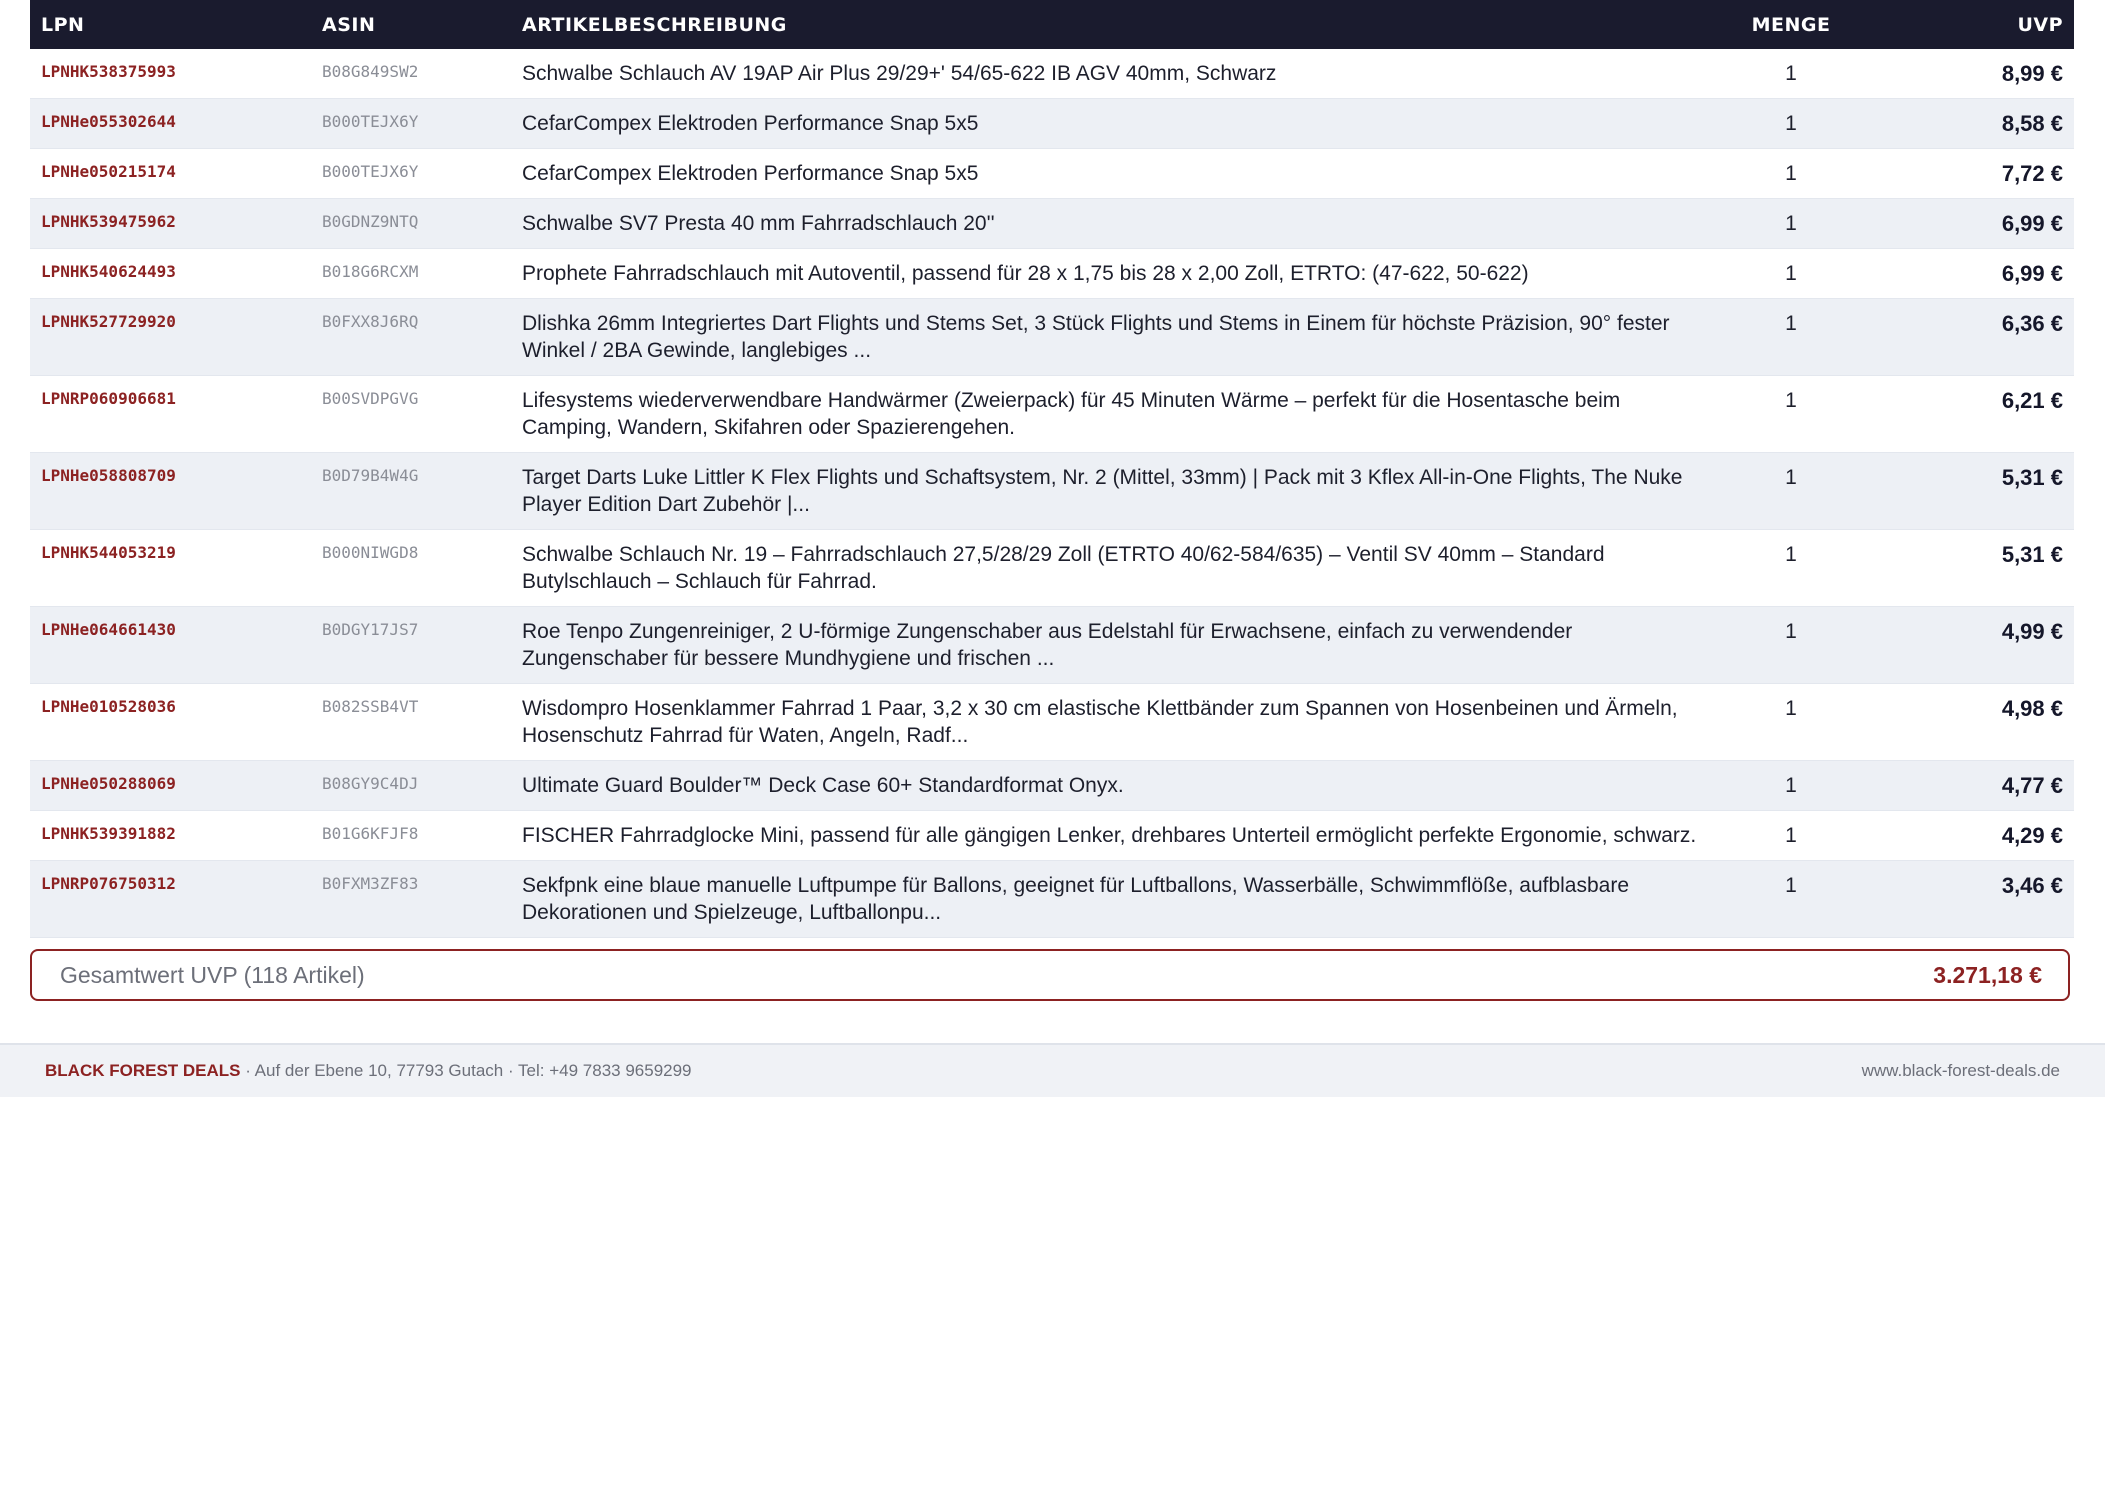  What do you see at coordinates (170, 337) in the screenshot?
I see `cell-lpn: LPNHK527729920` at bounding box center [170, 337].